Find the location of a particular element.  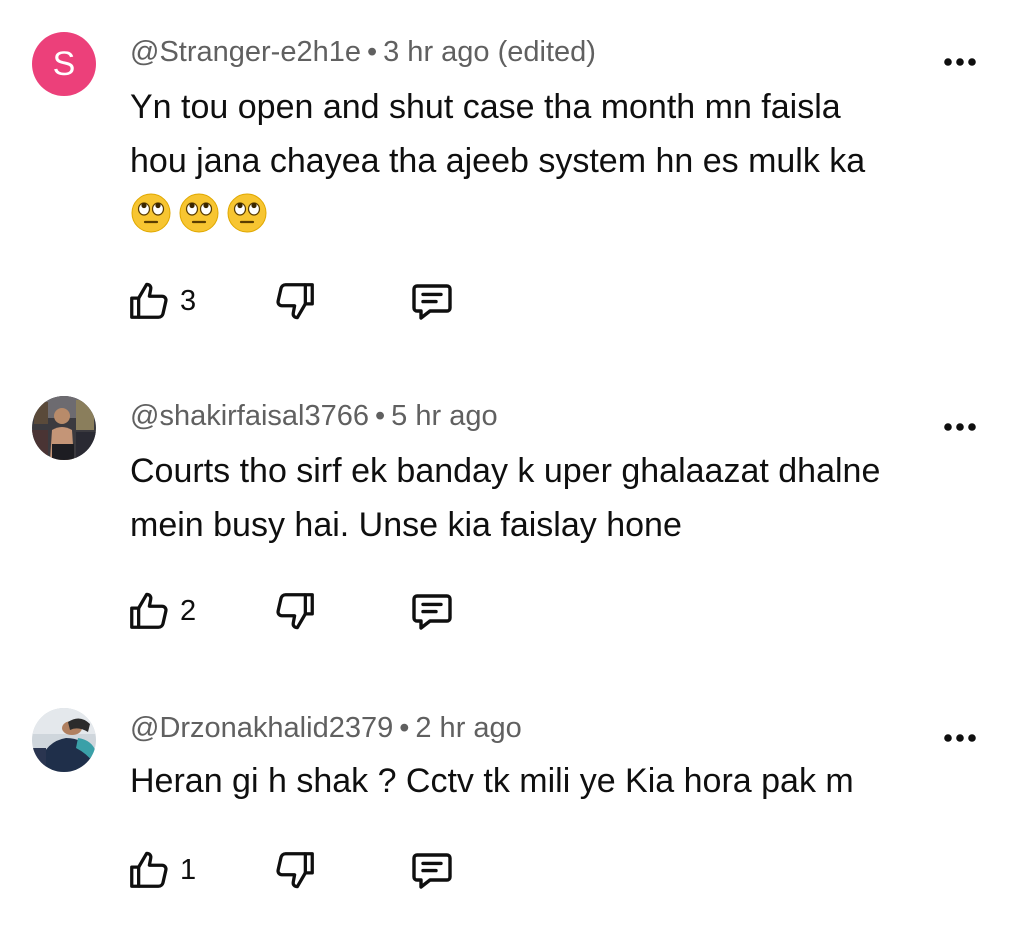

comment-meta: @shakirfaisal3766 • 5 hr ago is located at coordinates (314, 416).